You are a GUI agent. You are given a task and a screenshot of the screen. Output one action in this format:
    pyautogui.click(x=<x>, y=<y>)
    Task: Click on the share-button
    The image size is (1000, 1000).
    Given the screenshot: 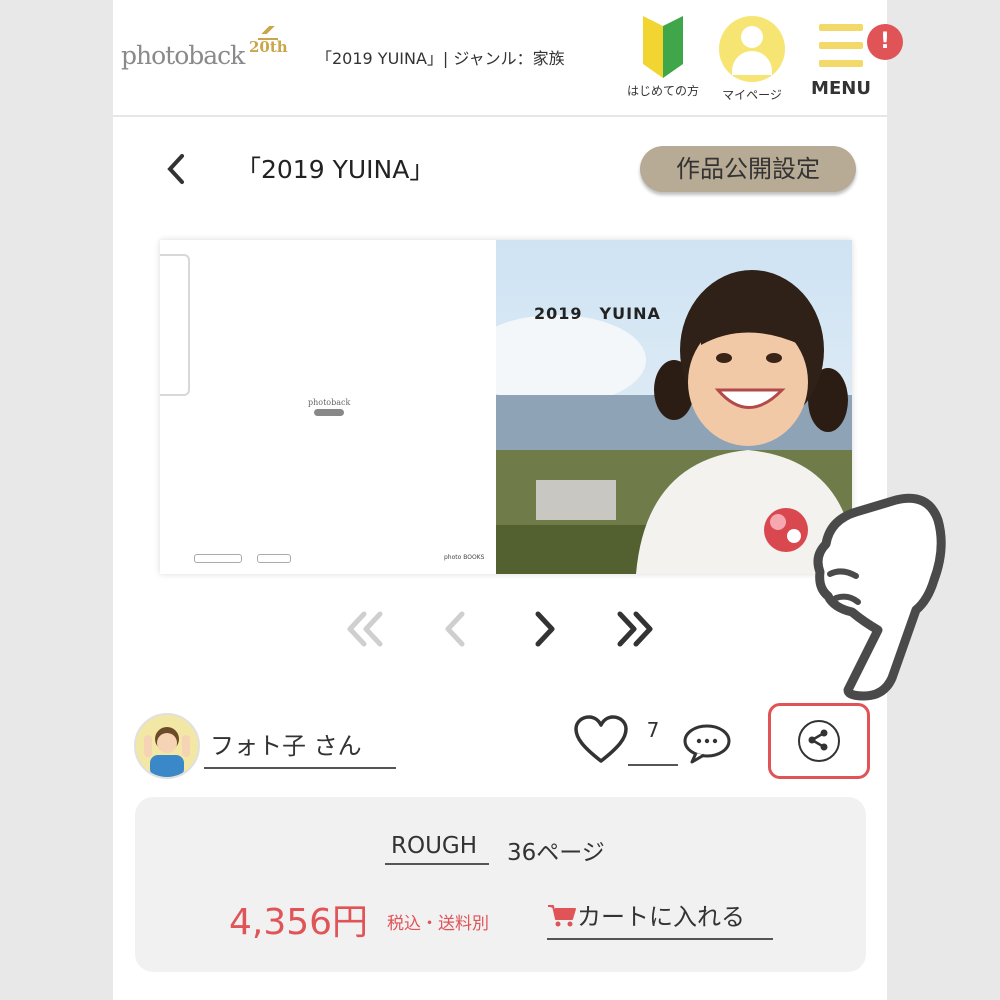 What is the action you would take?
    pyautogui.click(x=819, y=741)
    